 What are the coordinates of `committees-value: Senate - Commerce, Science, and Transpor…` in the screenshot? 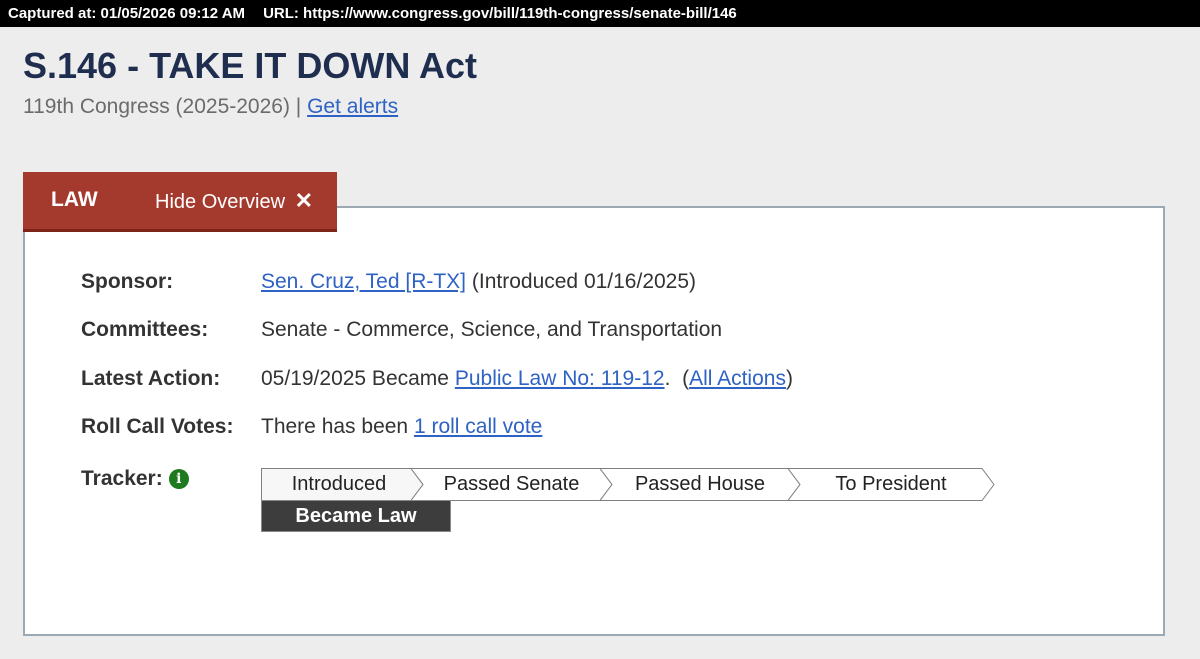 It's located at (492, 329).